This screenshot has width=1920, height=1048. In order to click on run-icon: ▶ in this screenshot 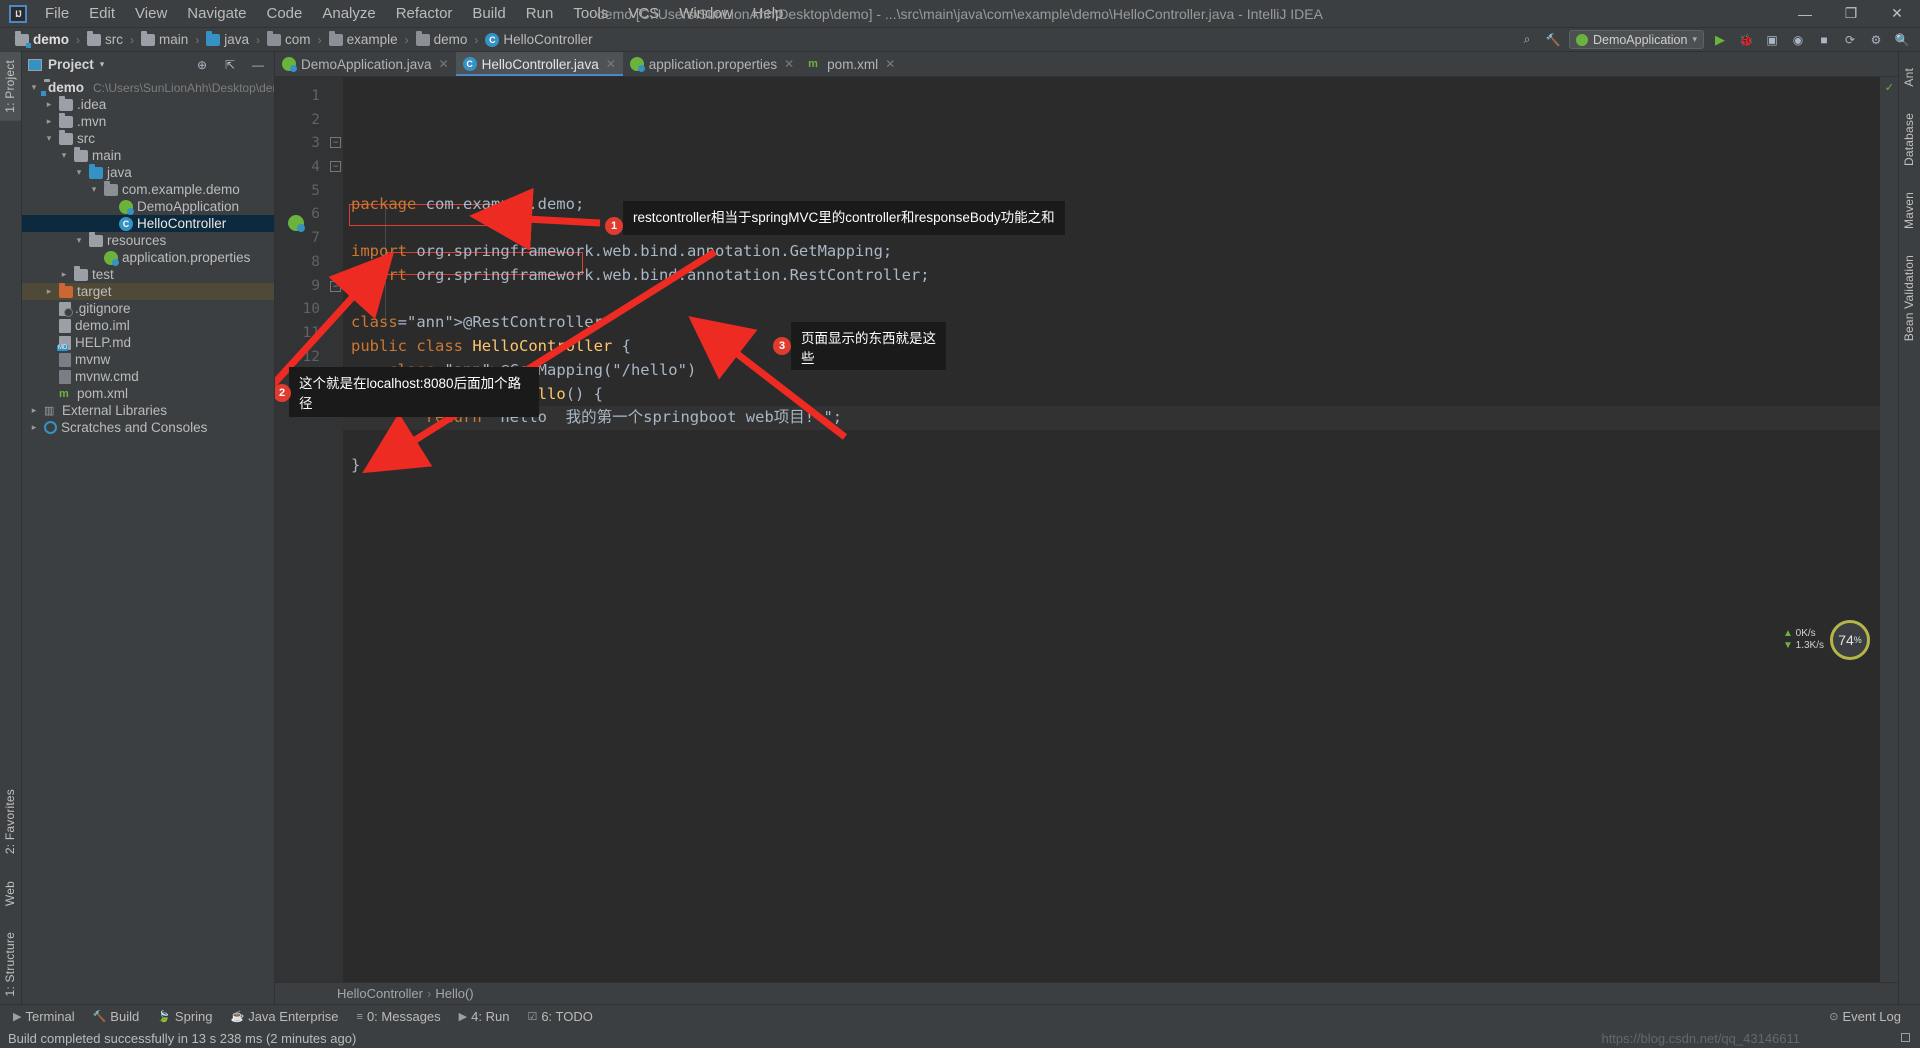, I will do `click(1720, 40)`.